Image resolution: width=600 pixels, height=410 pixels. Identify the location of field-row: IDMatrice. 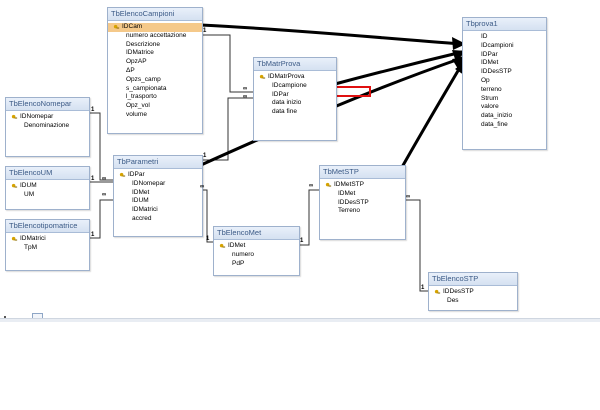
(155, 53).